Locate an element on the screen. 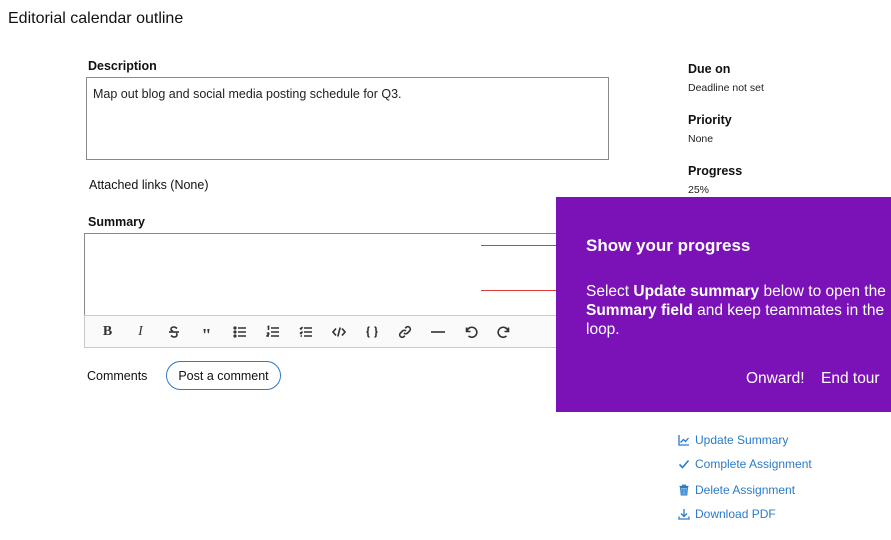  update-summary-link: Update Summary is located at coordinates (733, 440).